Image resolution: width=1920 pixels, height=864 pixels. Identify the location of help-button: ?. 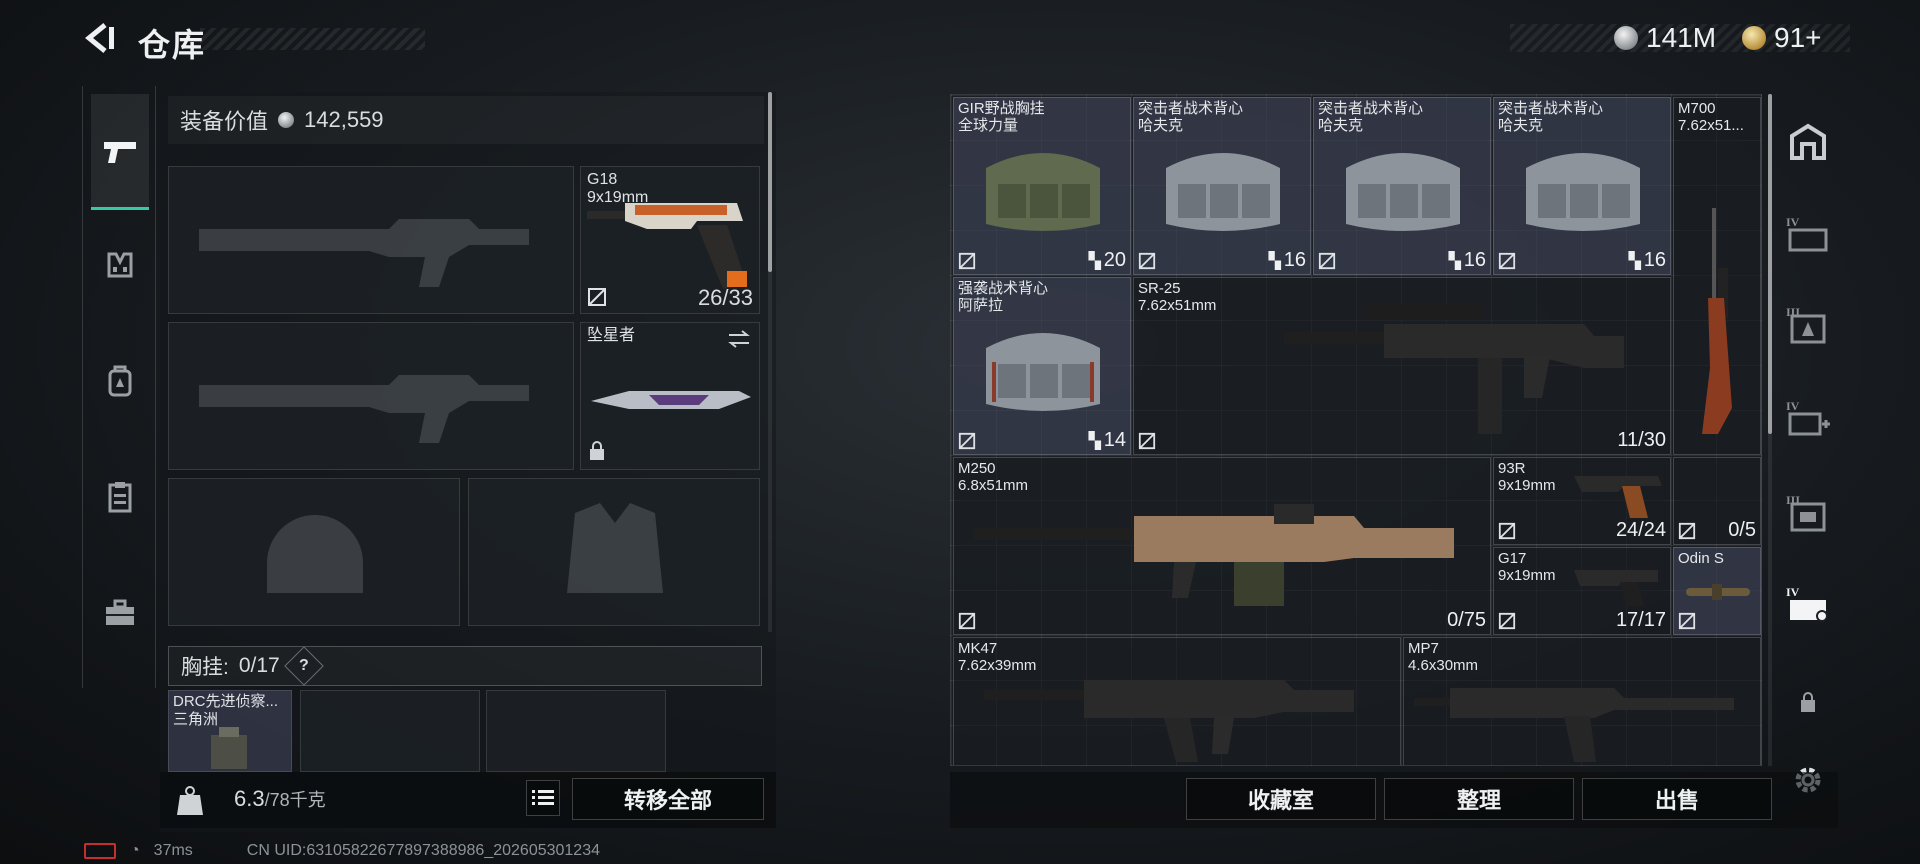
(303, 666).